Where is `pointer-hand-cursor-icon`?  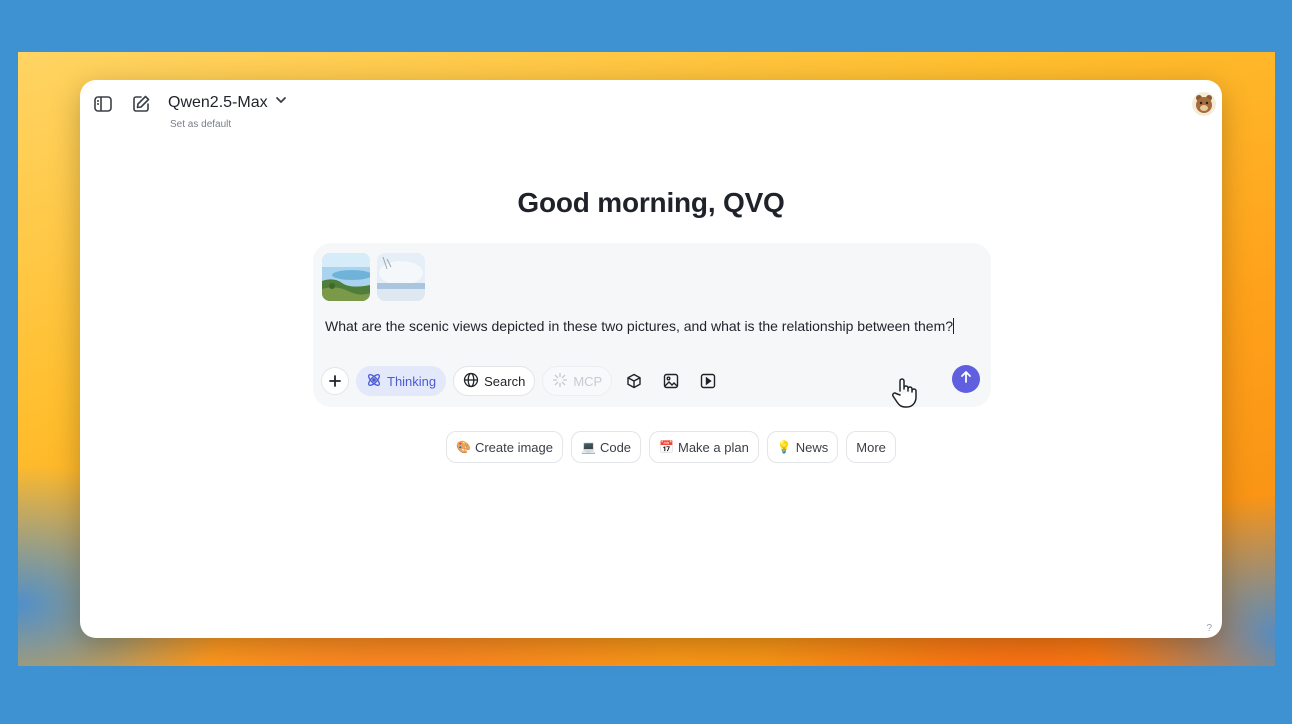
pointer-hand-cursor-icon is located at coordinates (905, 393).